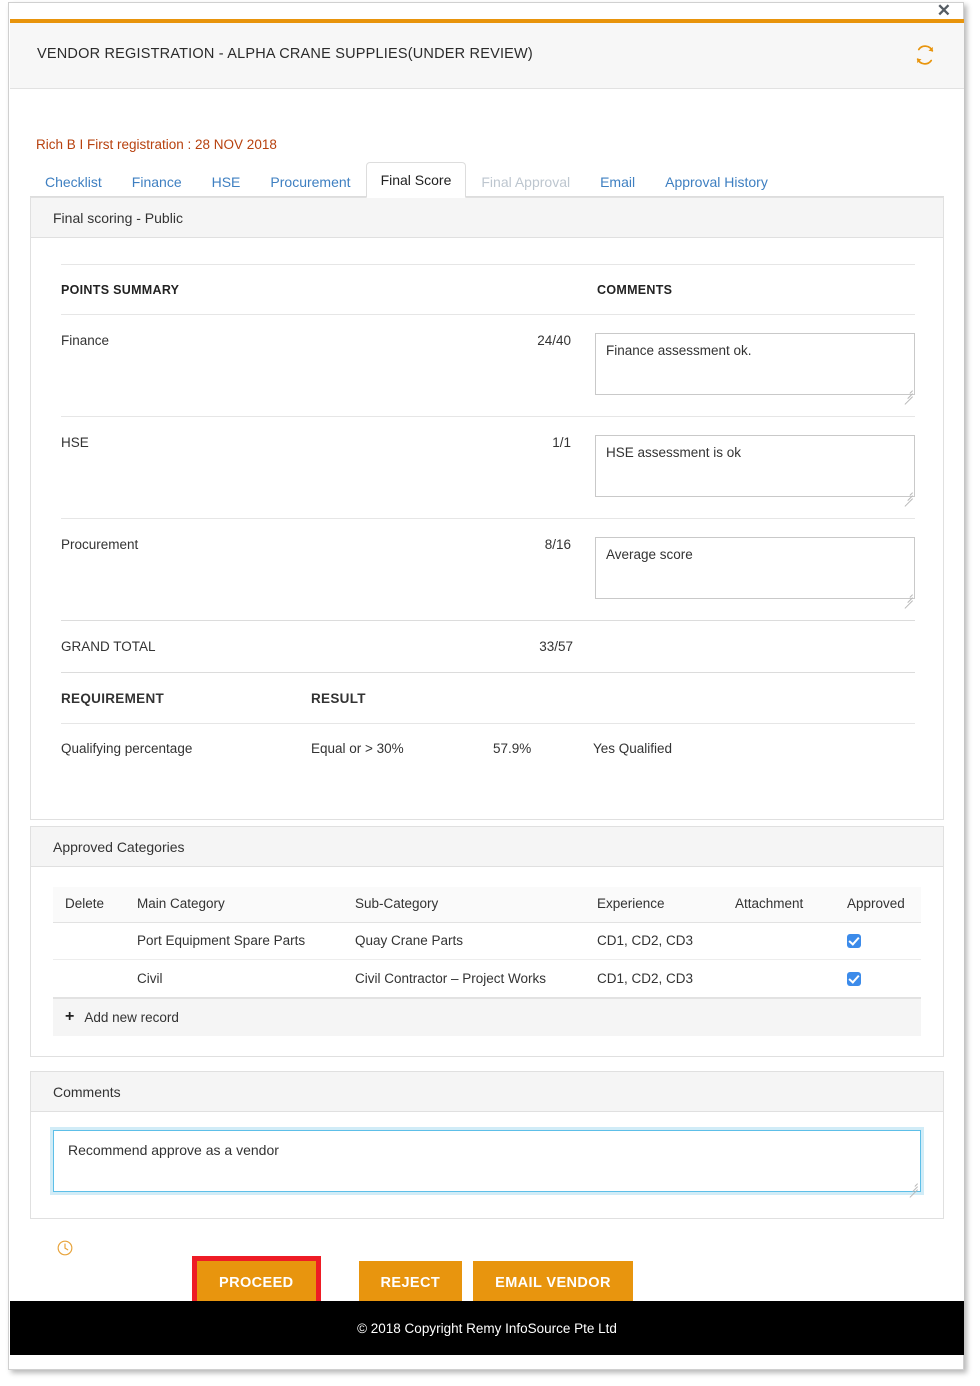 The height and width of the screenshot is (1386, 980). What do you see at coordinates (488, 289) in the screenshot?
I see `points-summary-header-row: POINTS SUMMARY COMMENTS` at bounding box center [488, 289].